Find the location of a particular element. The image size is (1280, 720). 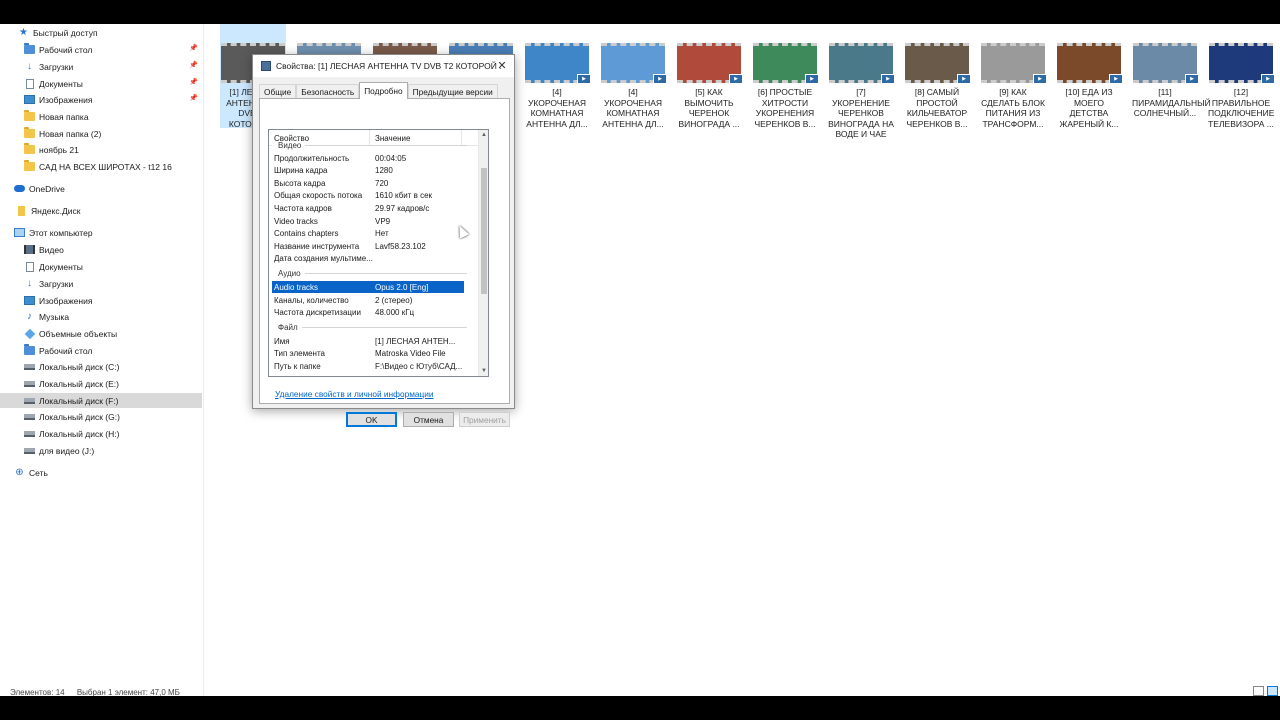

sidebar-item: САД НА ВСЕХ ШИРОТАХ - t12 16 is located at coordinates (101, 166).